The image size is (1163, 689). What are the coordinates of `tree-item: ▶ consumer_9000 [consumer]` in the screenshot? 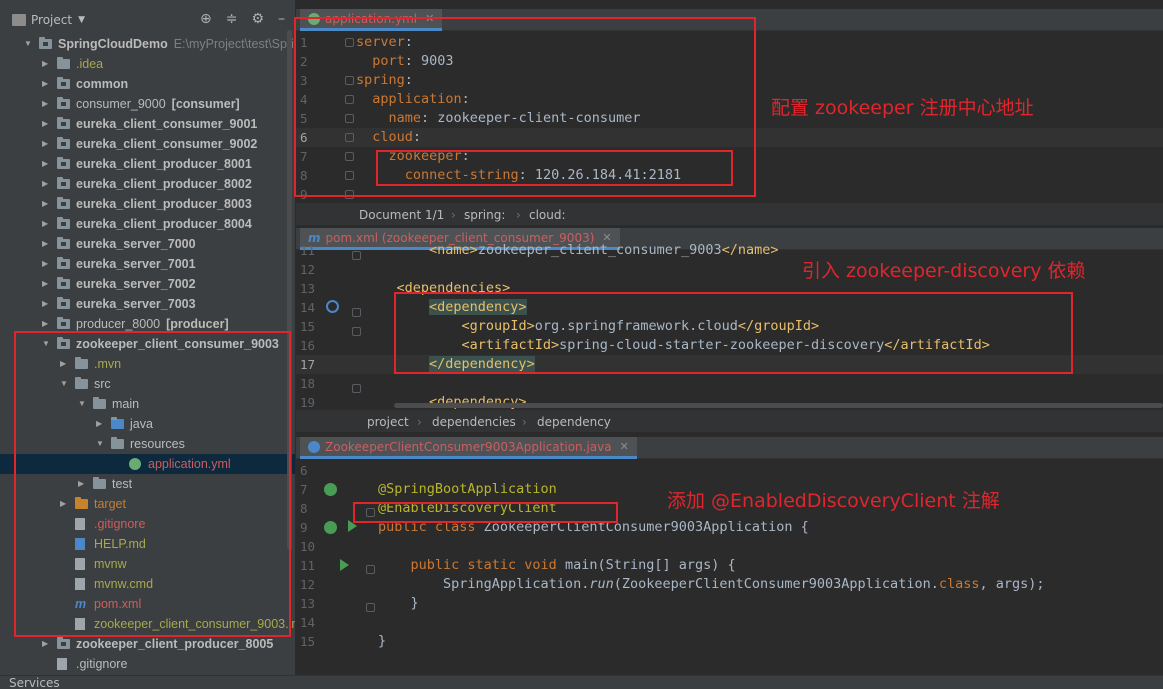 It's located at (147, 104).